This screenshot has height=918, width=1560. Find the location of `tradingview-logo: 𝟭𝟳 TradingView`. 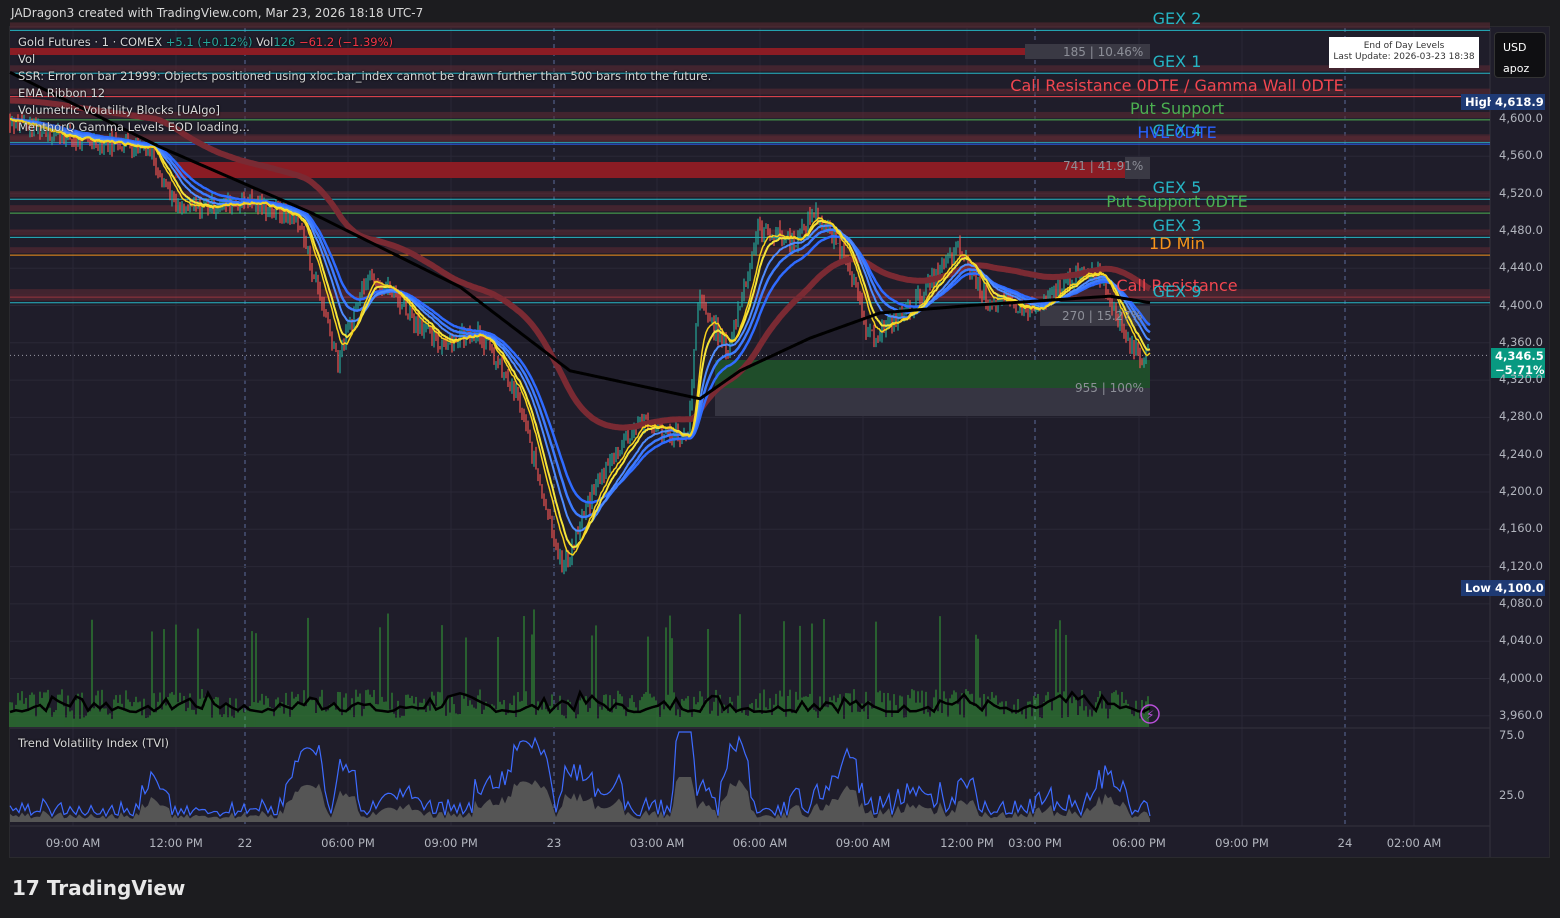

tradingview-logo: 𝟭𝟳 TradingView is located at coordinates (98, 888).